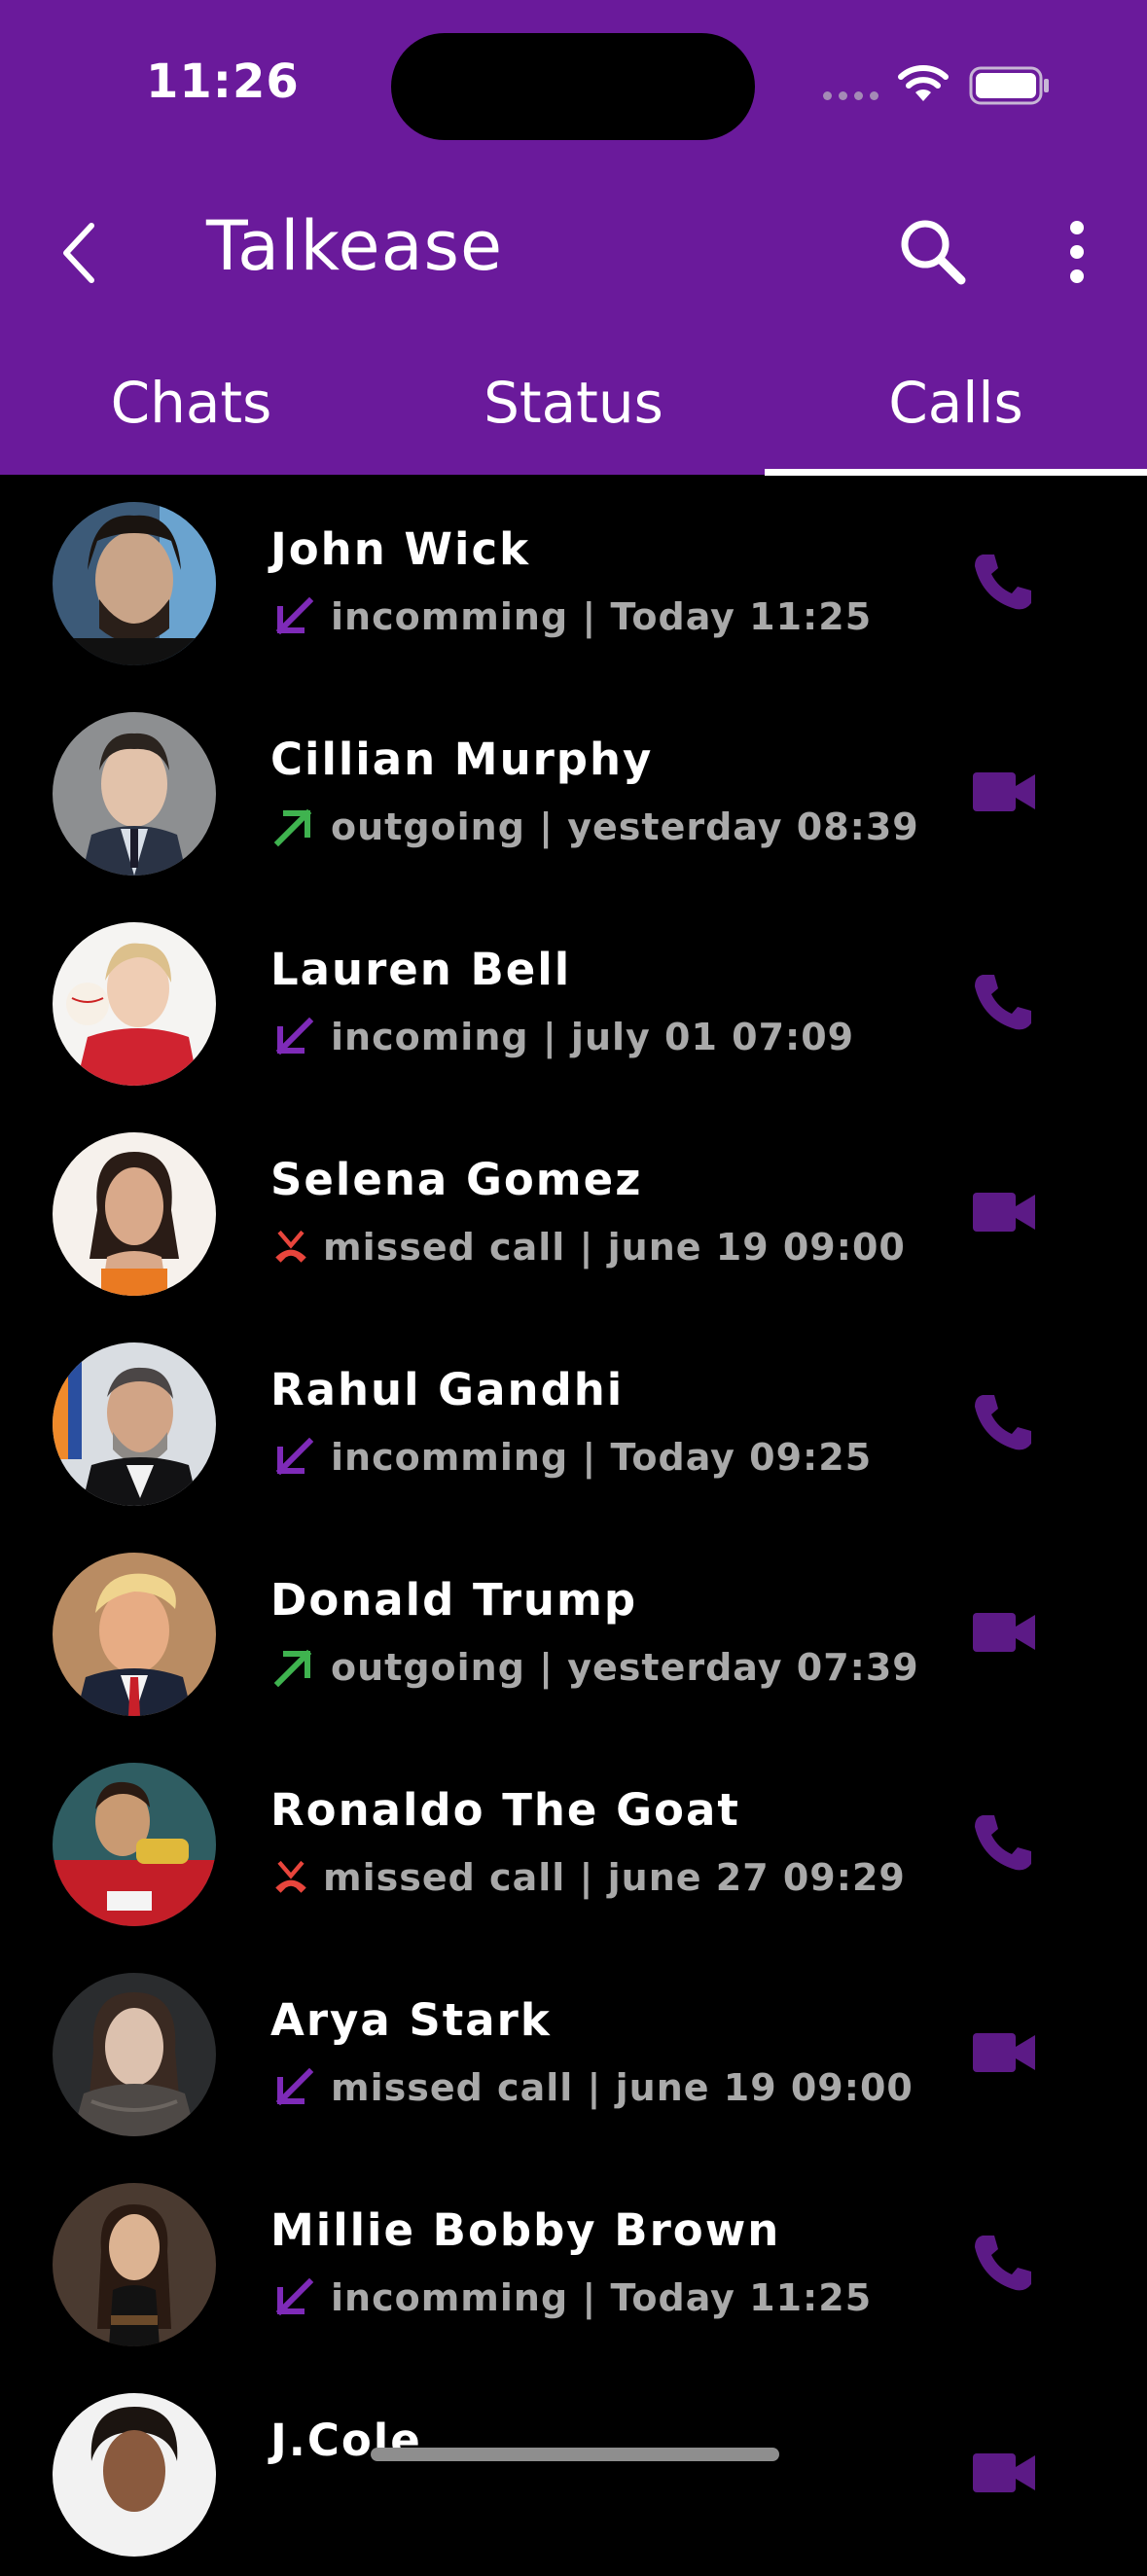  I want to click on list-item: Arya Stark missed call | june 19 09:00, so click(573, 2051).